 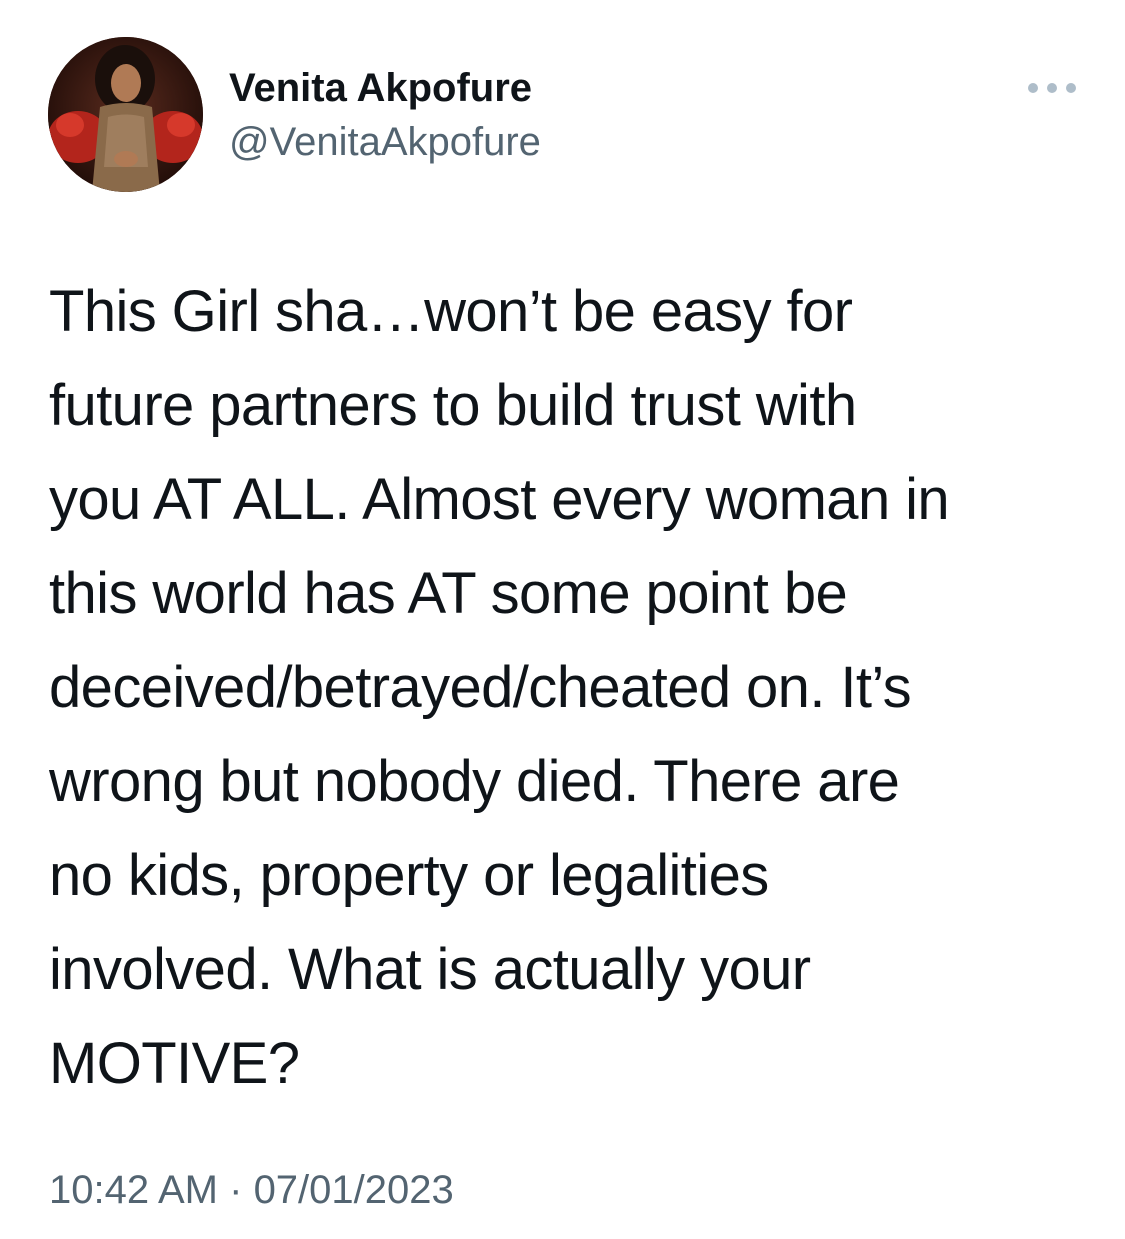 What do you see at coordinates (385, 115) in the screenshot?
I see `author-block: Venita Akpofure @VenitaAkpofure` at bounding box center [385, 115].